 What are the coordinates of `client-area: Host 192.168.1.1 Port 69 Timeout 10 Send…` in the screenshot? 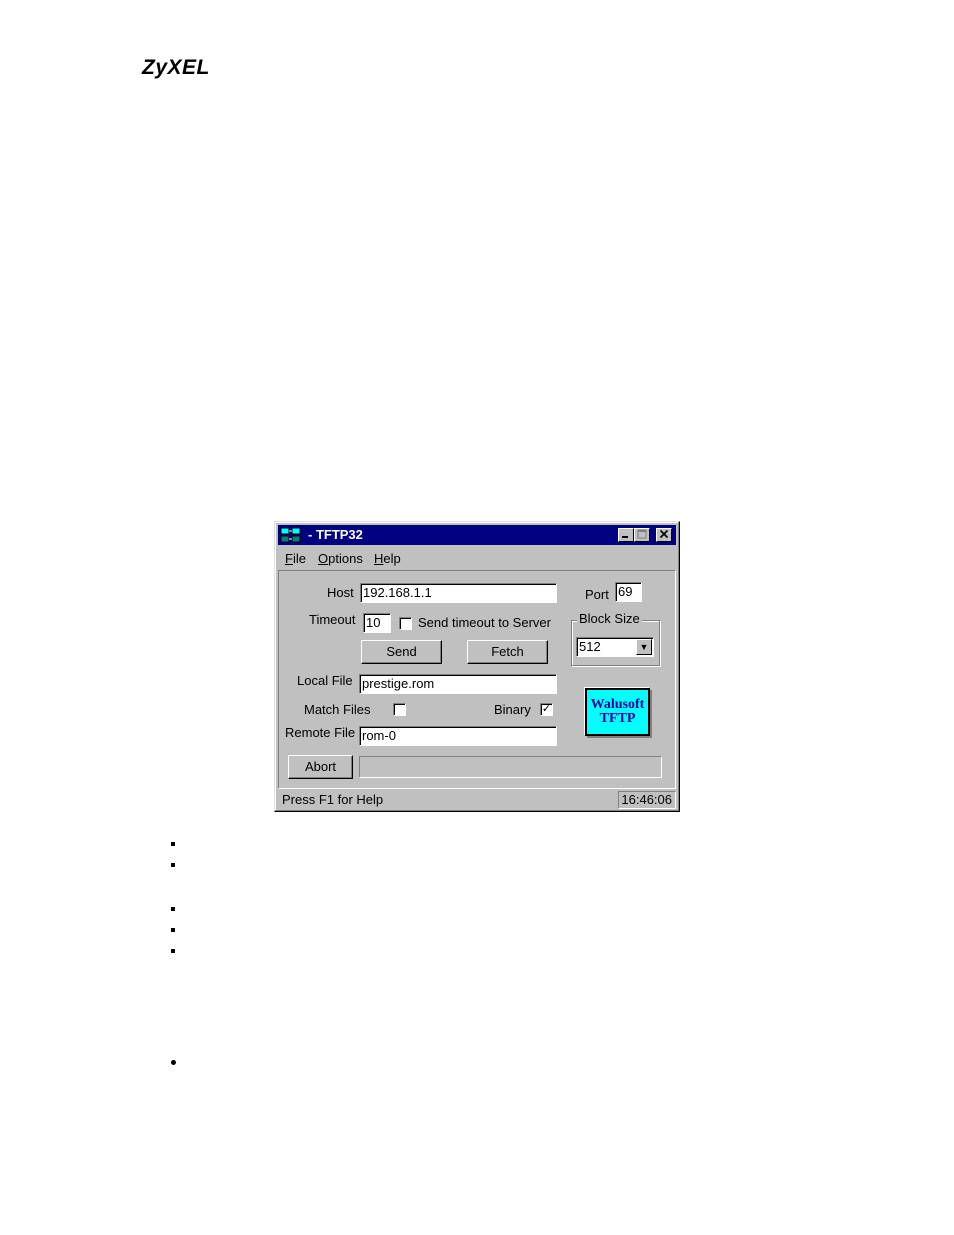 It's located at (477, 679).